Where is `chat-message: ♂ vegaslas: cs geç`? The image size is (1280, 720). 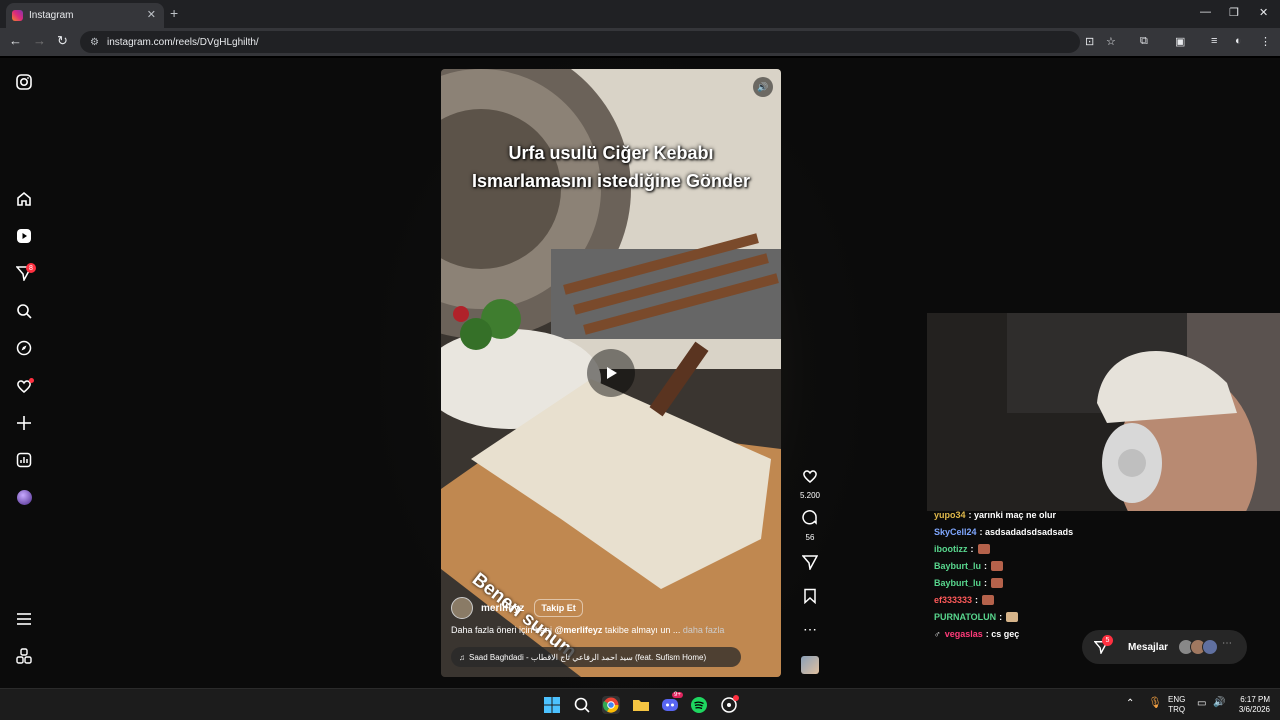 chat-message: ♂ vegaslas: cs geç is located at coordinates (977, 633).